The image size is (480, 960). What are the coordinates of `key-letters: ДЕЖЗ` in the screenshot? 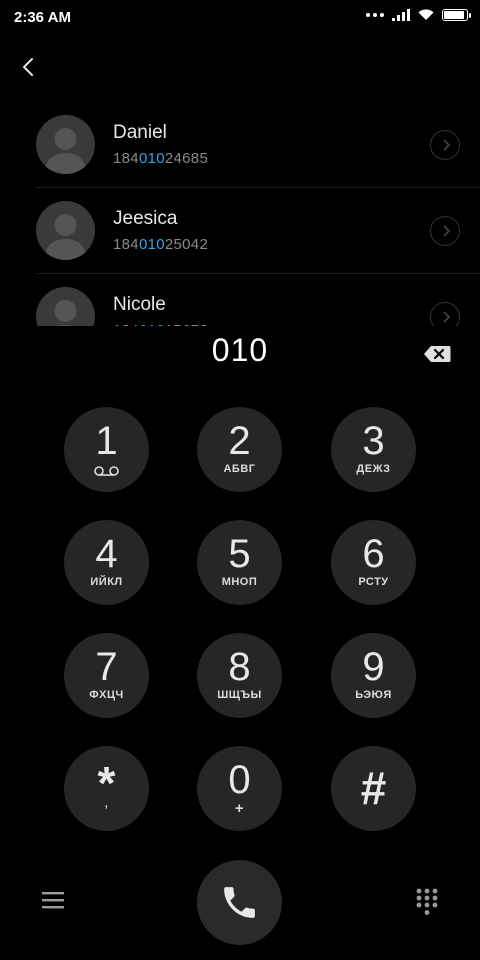 It's located at (373, 469).